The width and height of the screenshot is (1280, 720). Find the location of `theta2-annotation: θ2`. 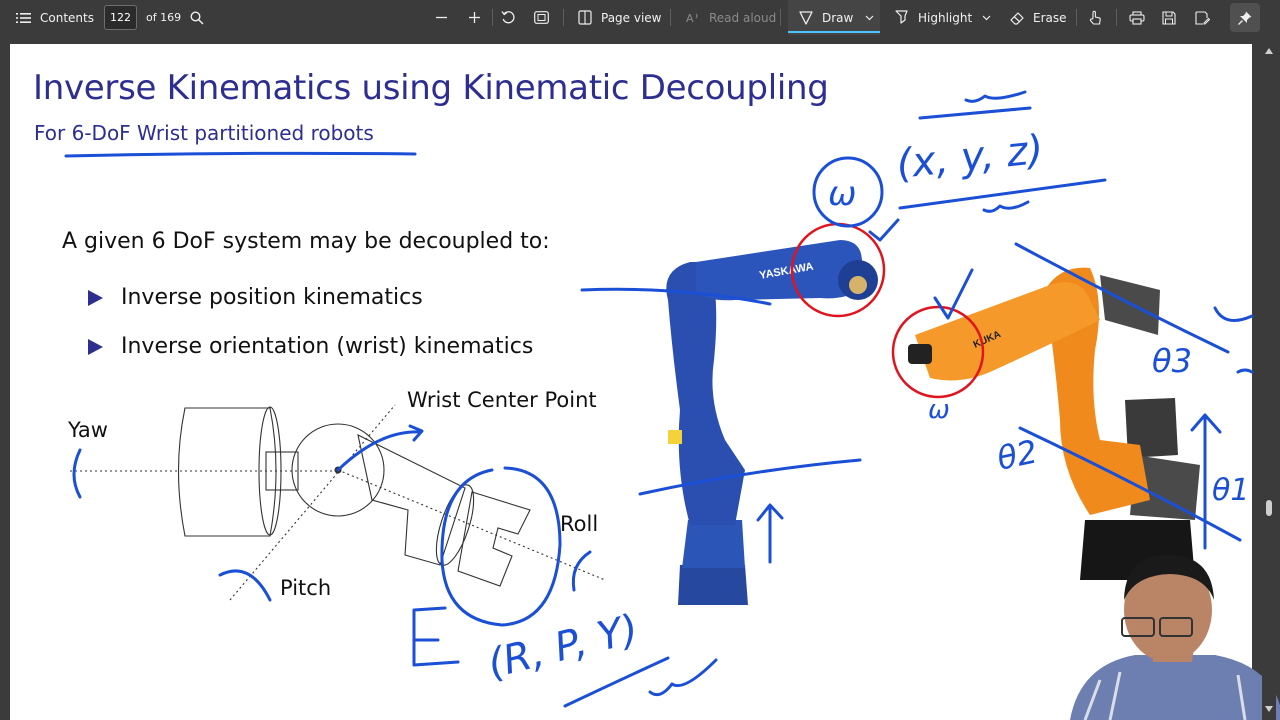

theta2-annotation: θ2 is located at coordinates (1017, 454).